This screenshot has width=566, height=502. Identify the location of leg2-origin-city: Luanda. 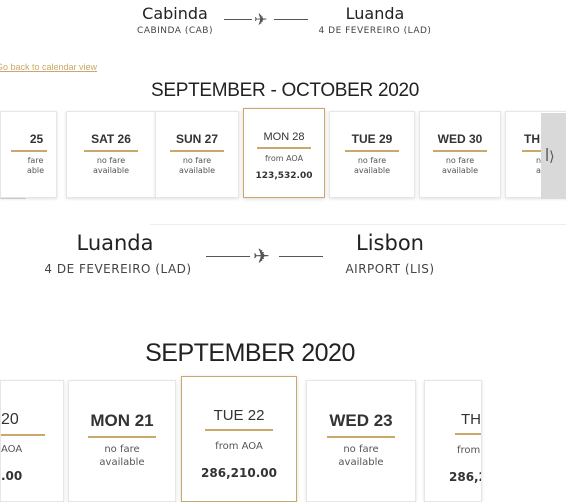
(115, 243).